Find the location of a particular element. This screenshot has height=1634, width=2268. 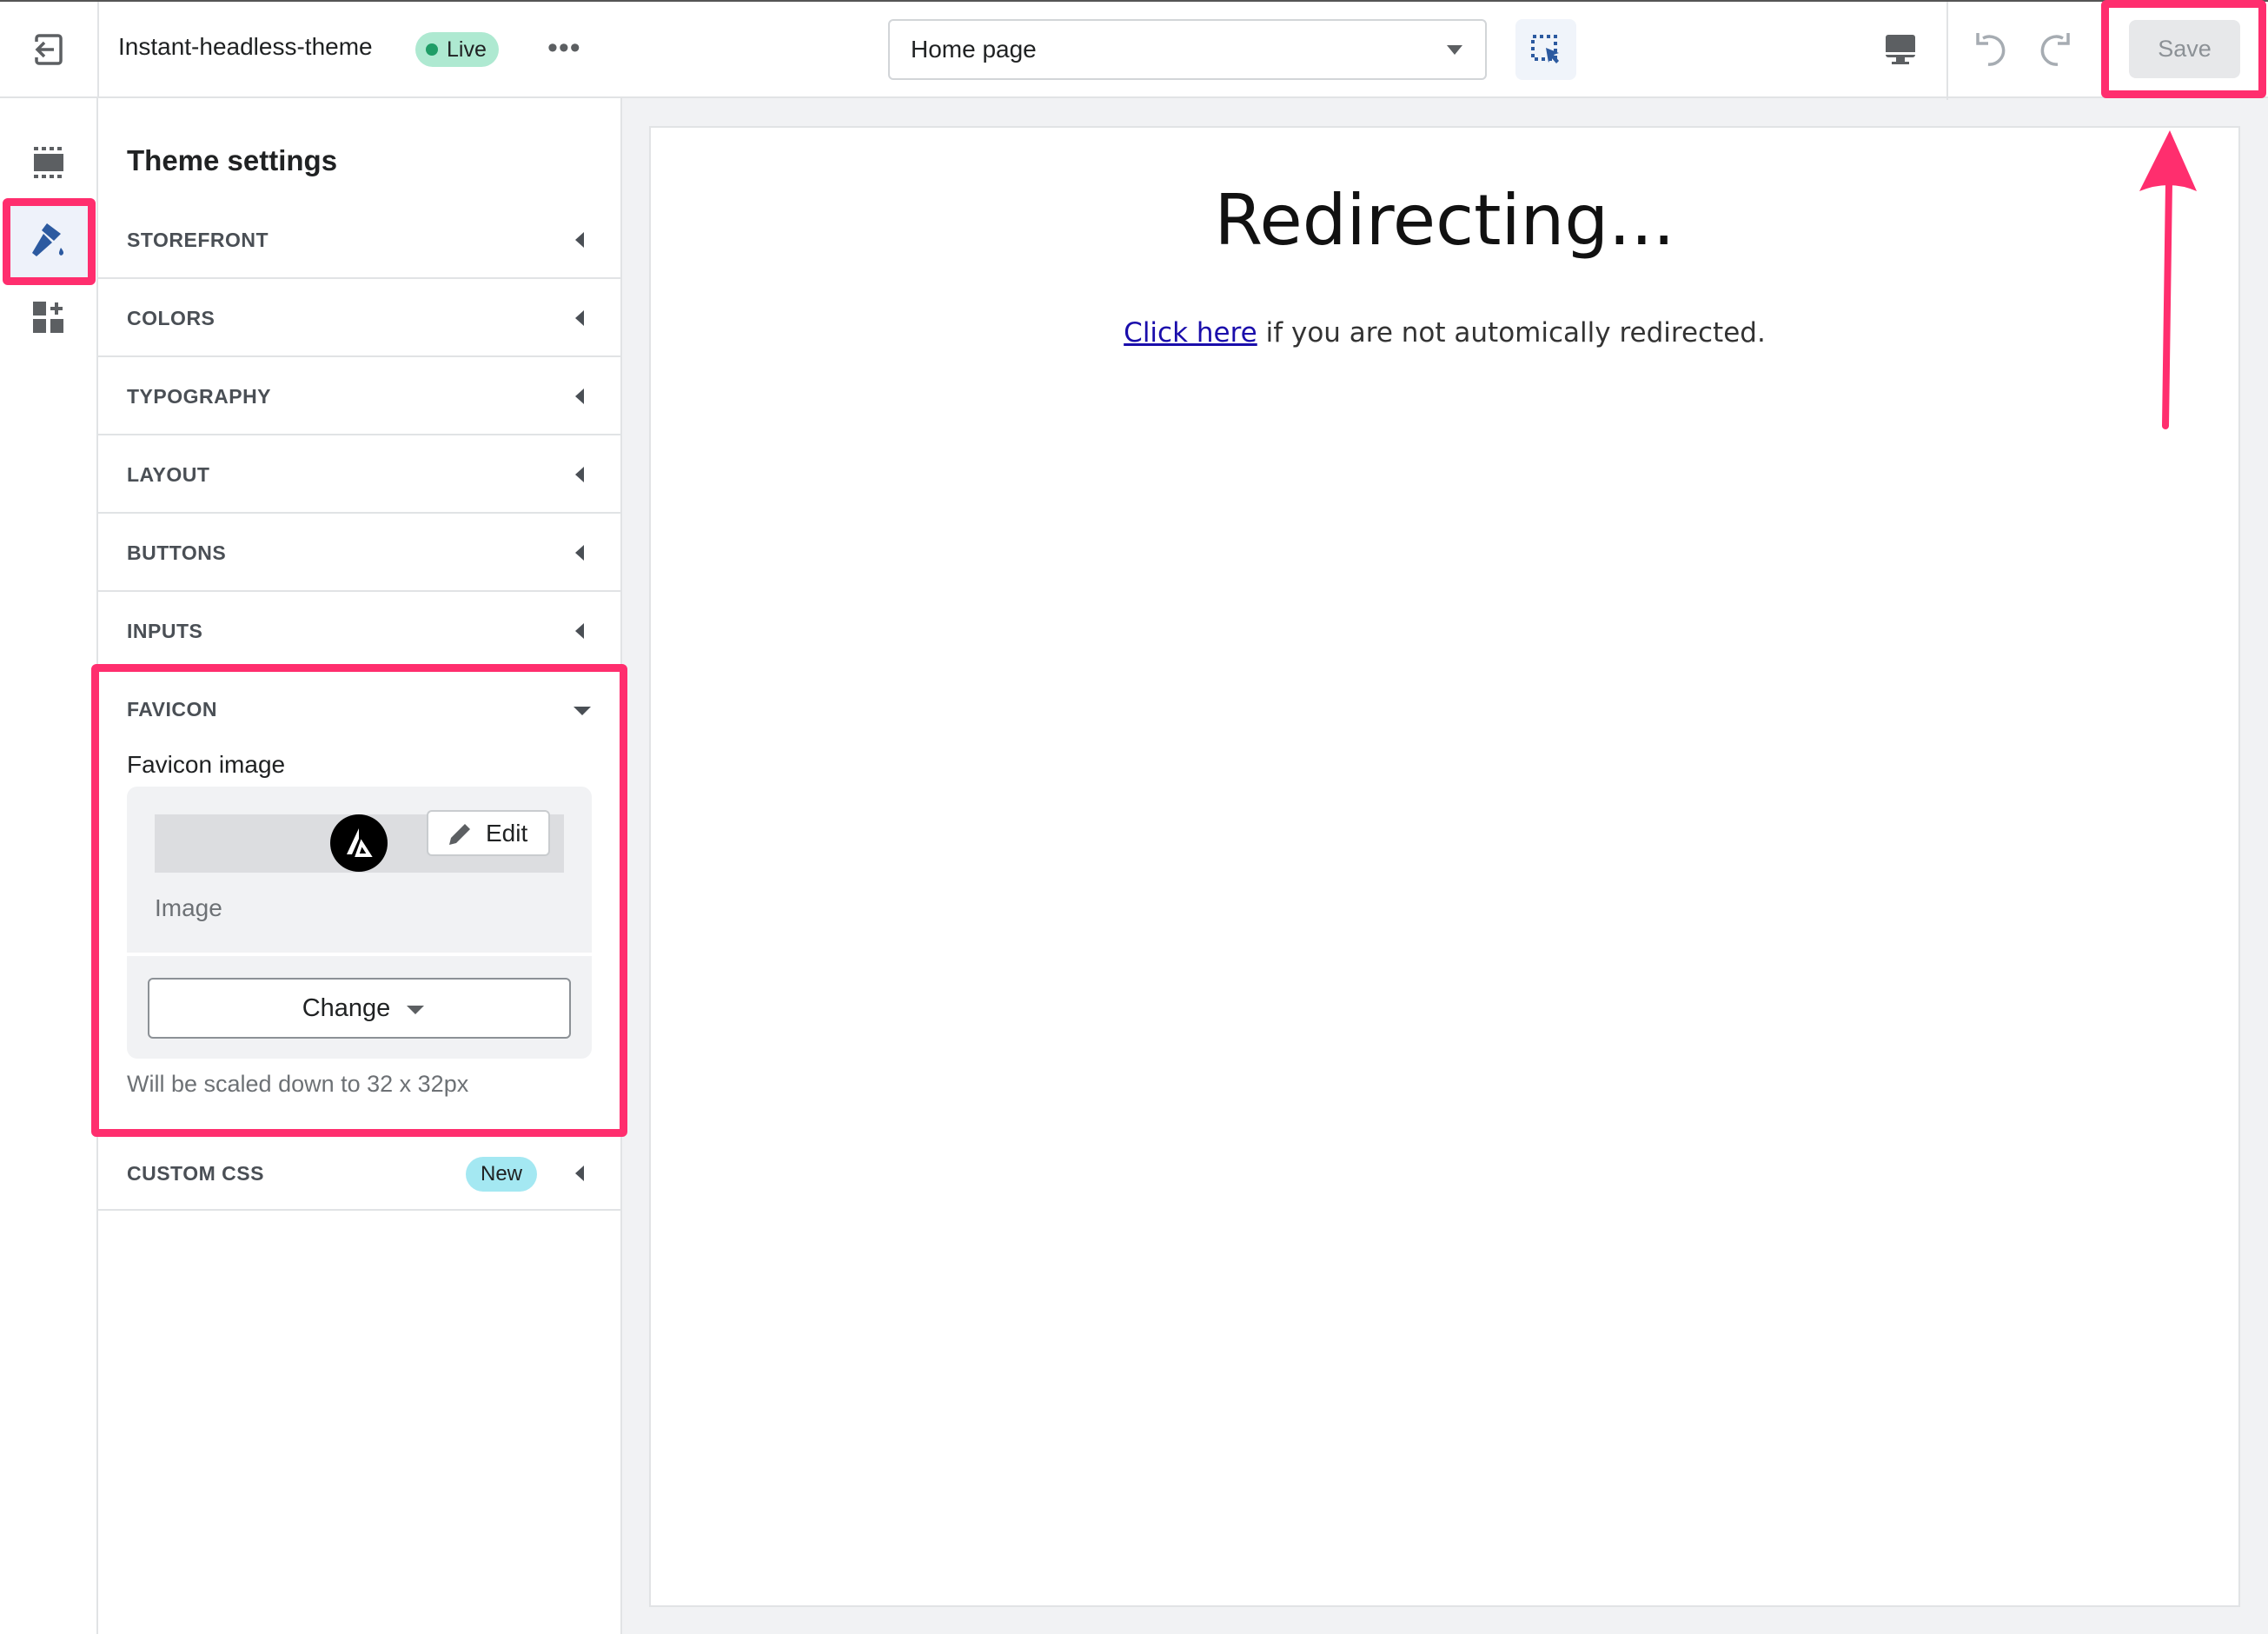

redirect-text: if you are not automically redirected. is located at coordinates (1511, 333).